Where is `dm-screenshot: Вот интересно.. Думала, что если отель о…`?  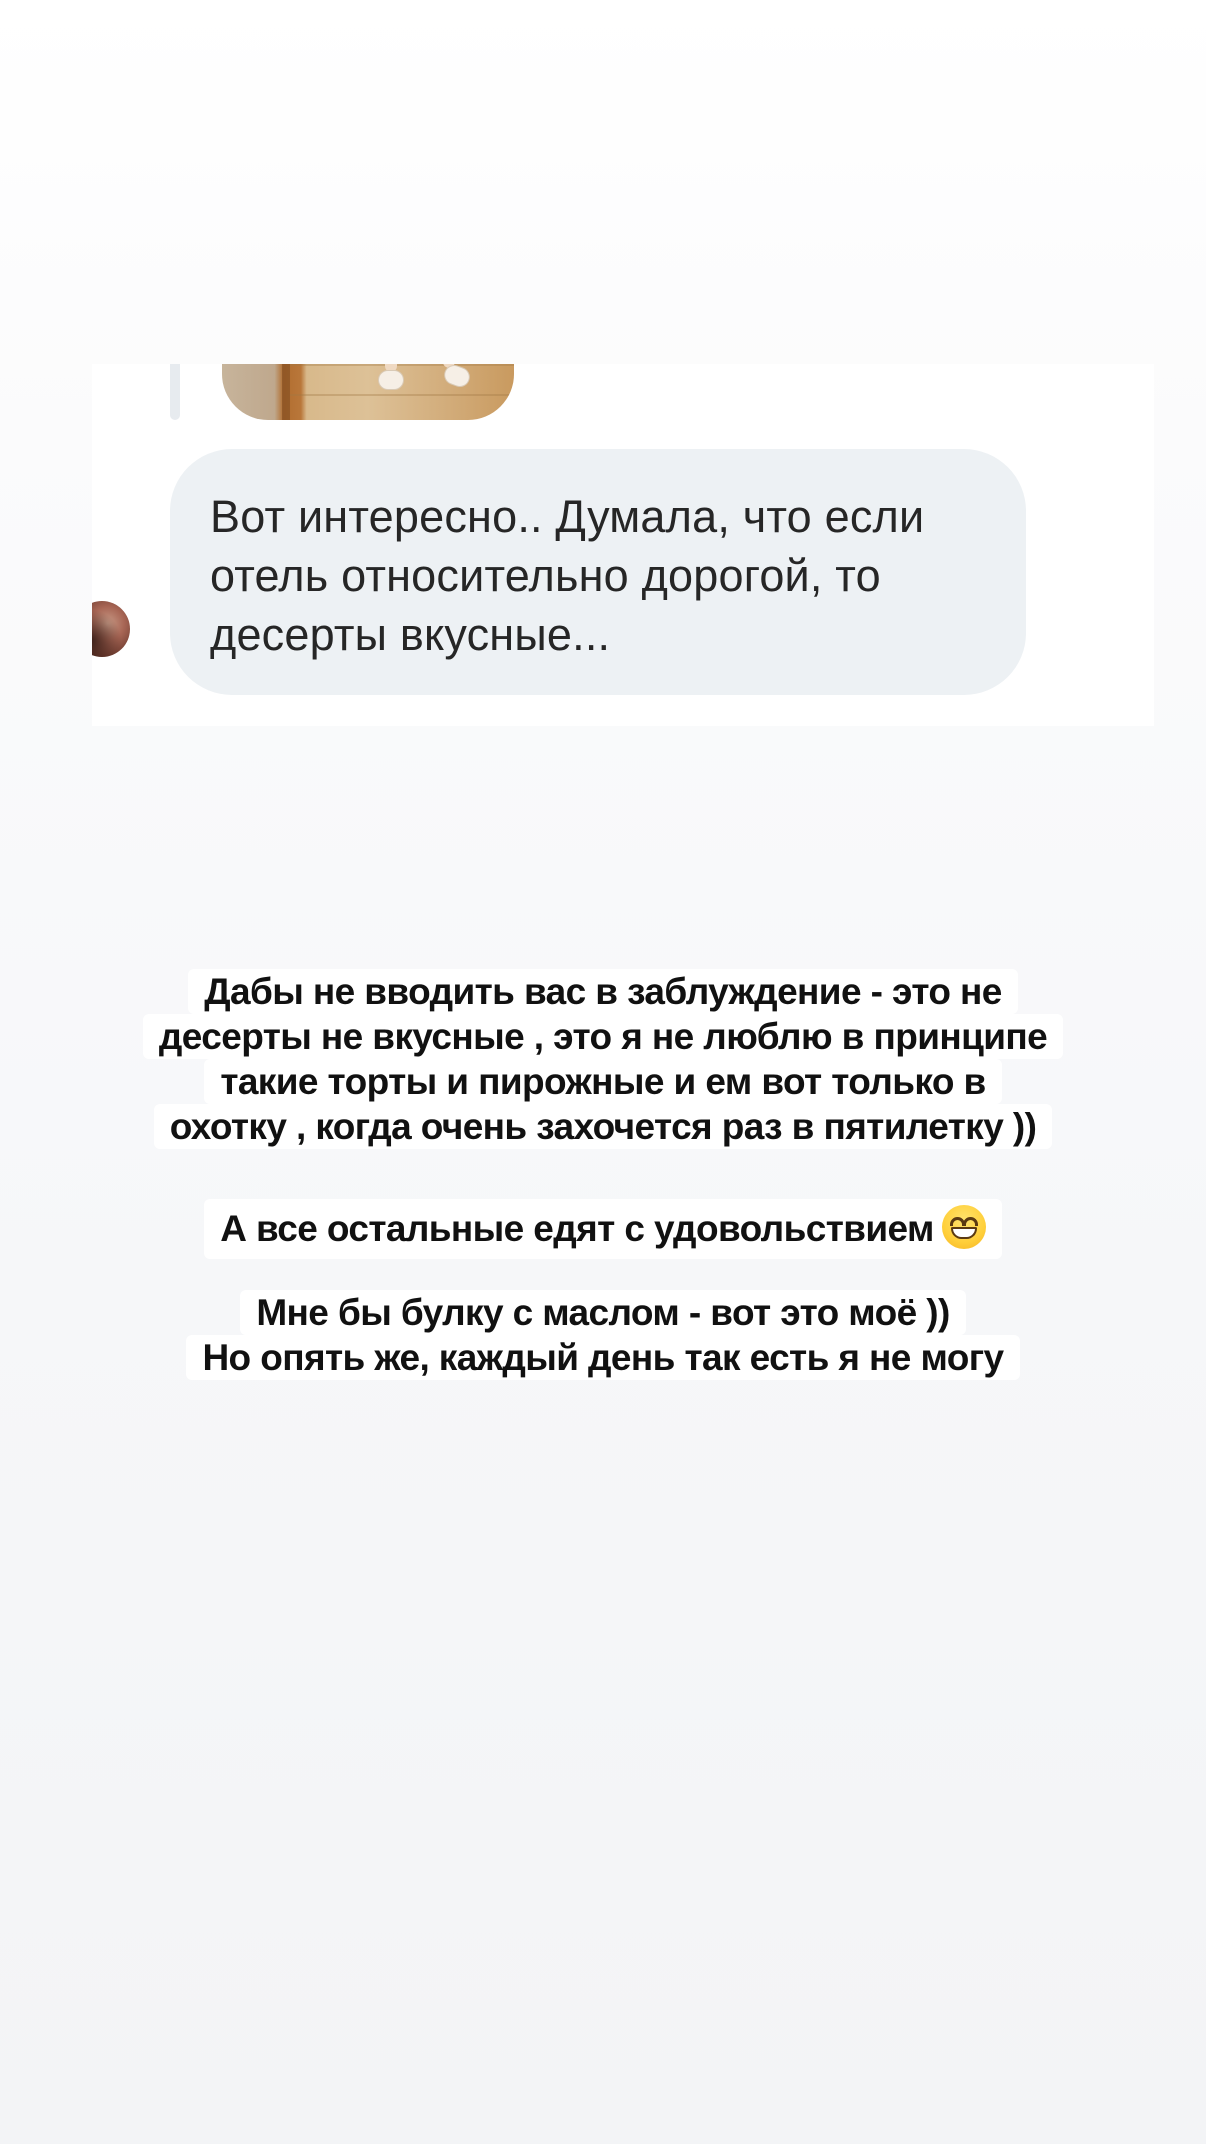 dm-screenshot: Вот интересно.. Думала, что если отель о… is located at coordinates (623, 545).